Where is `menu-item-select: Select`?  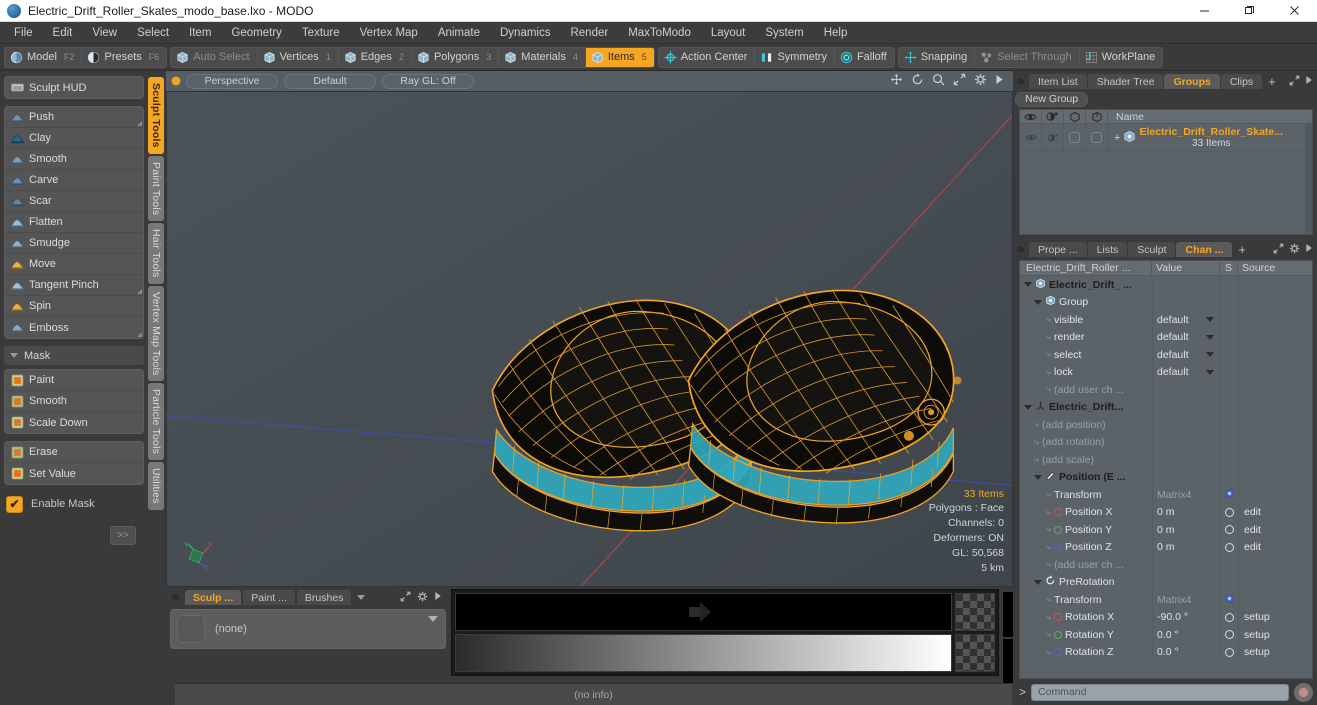 menu-item-select: Select is located at coordinates (153, 33).